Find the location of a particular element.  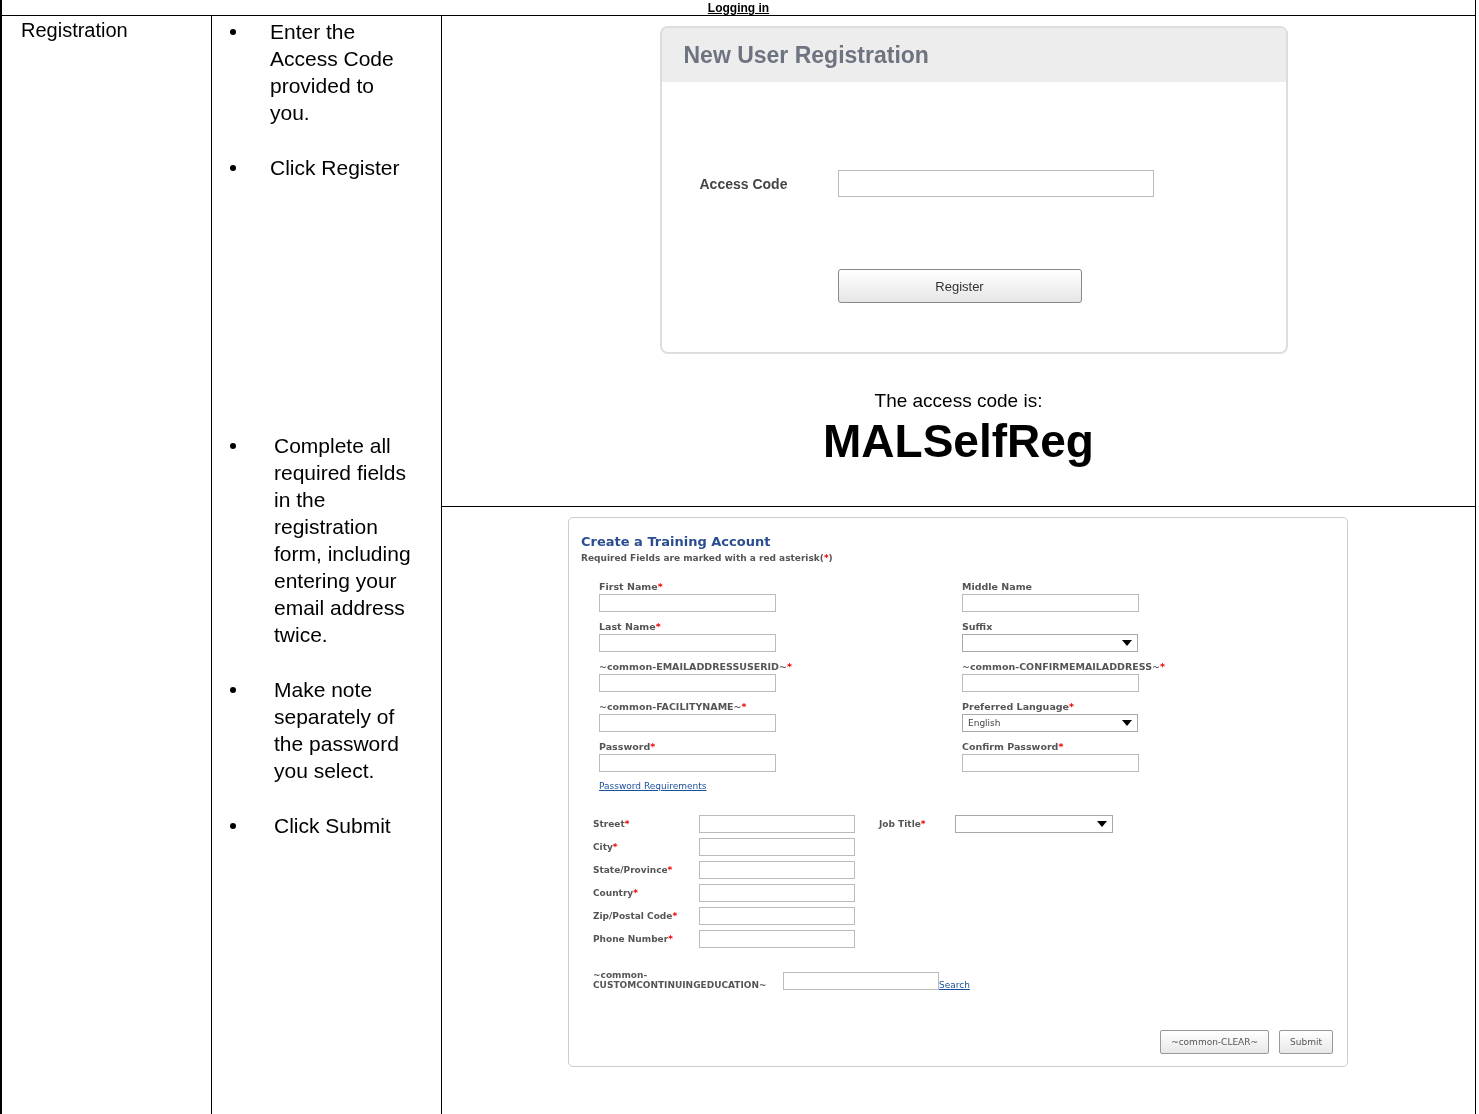

field-label: Job Title* is located at coordinates (903, 824).